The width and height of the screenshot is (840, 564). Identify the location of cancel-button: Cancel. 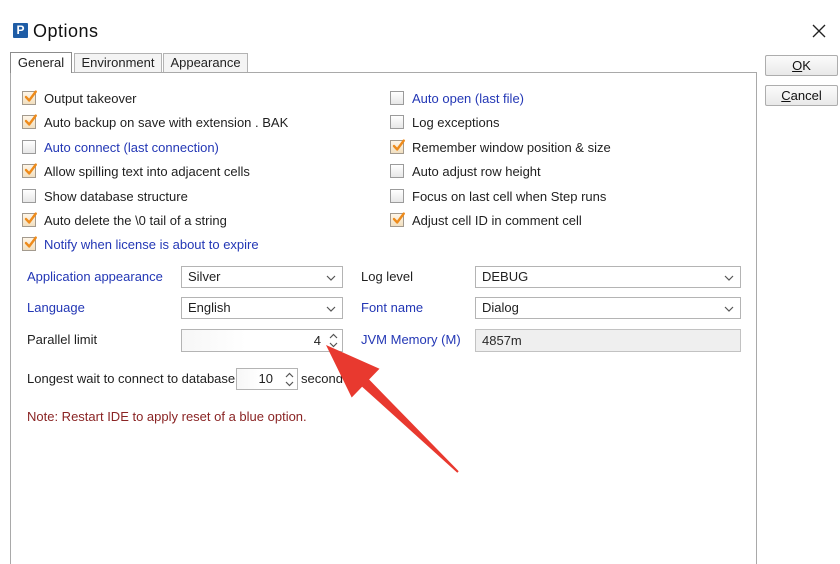
(801, 95).